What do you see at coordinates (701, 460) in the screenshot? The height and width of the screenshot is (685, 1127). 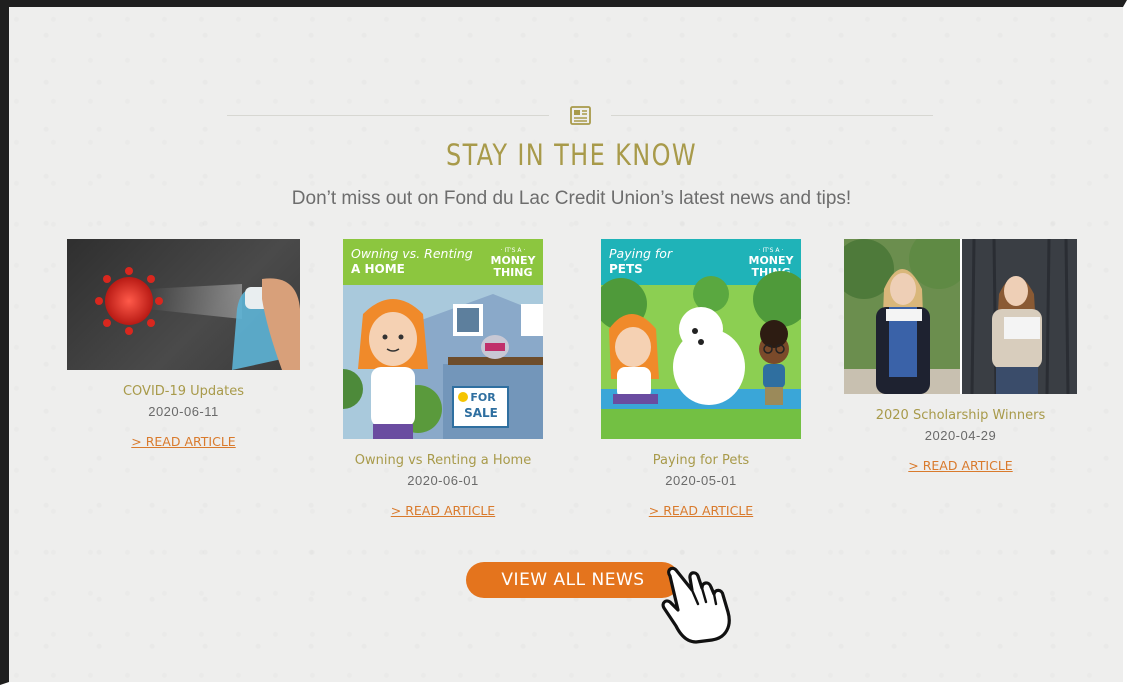 I see `article-title: Paying for Pets` at bounding box center [701, 460].